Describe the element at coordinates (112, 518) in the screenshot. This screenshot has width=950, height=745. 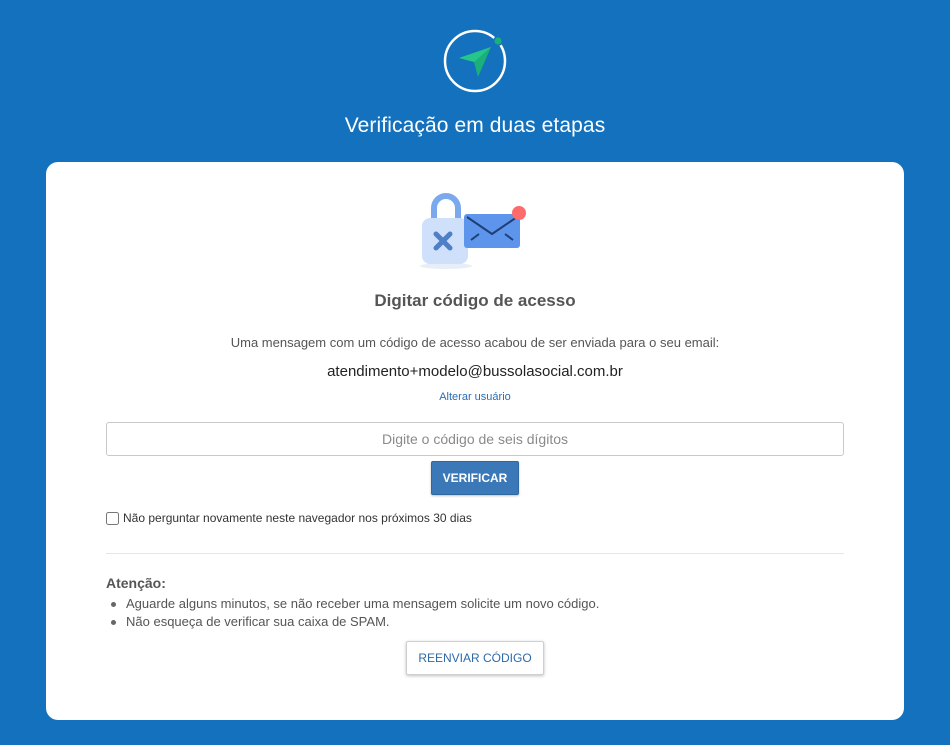
I see `remember-checkbox` at that location.